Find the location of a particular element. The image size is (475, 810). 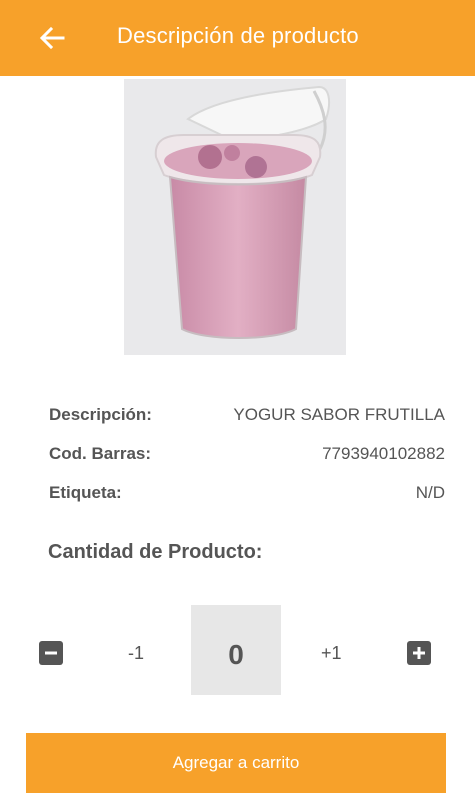

tag-label: Etiqueta: is located at coordinates (85, 492).